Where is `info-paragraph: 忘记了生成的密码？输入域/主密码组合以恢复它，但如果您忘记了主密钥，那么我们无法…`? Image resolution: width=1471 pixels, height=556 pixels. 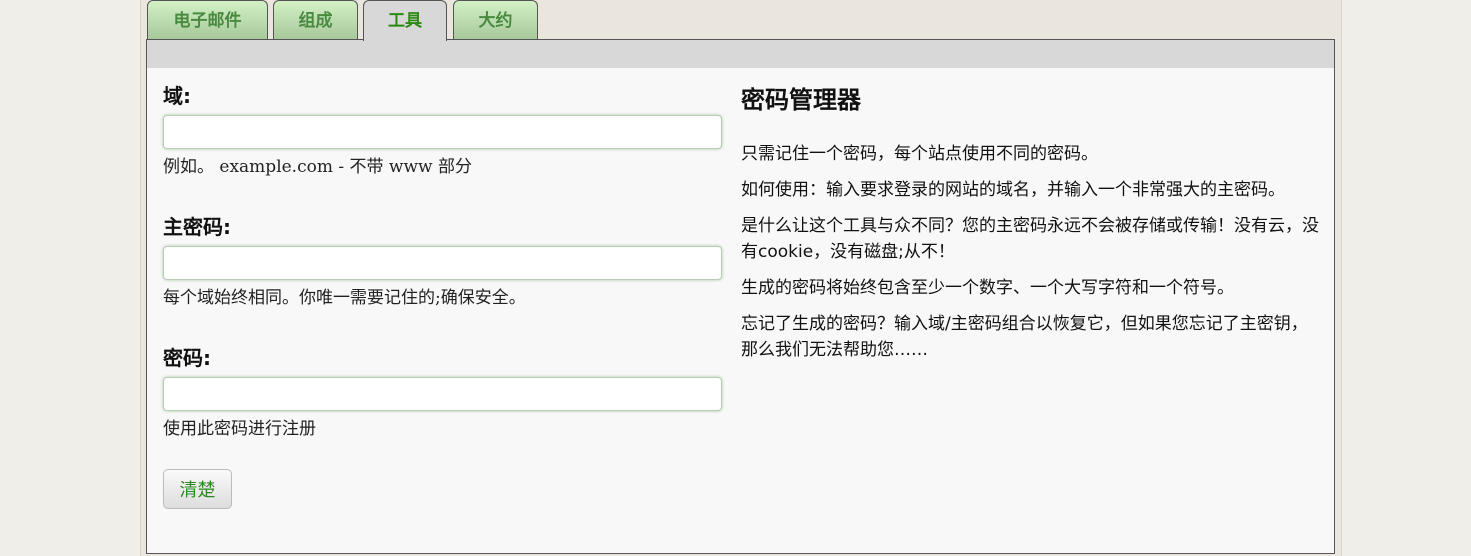 info-paragraph: 忘记了生成的密码？输入域/主密码组合以恢复它，但如果您忘记了主密钥，那么我们无法… is located at coordinates (1024, 337).